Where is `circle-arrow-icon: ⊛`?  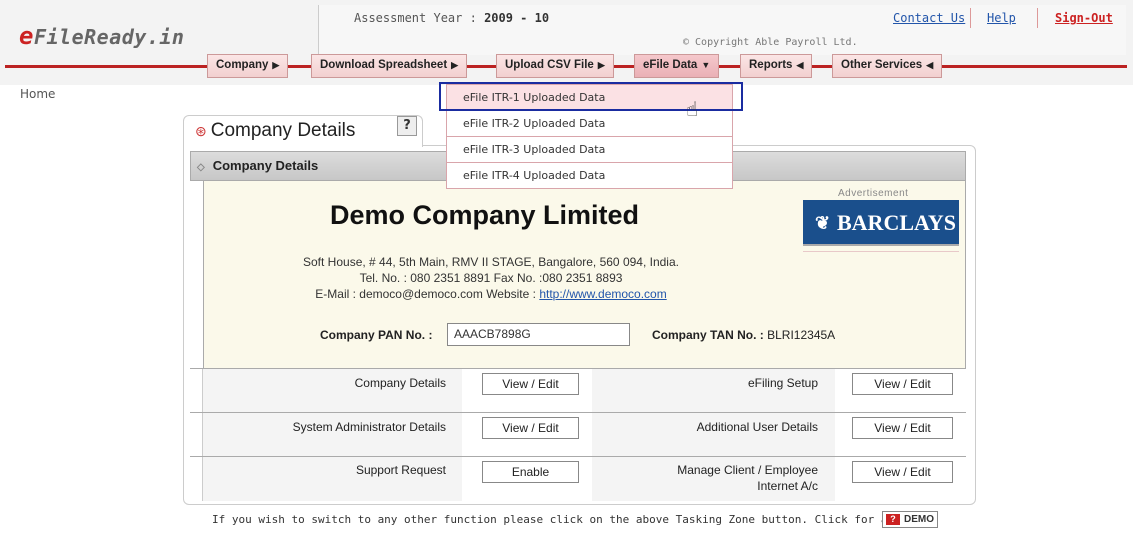
circle-arrow-icon: ⊛ is located at coordinates (201, 131).